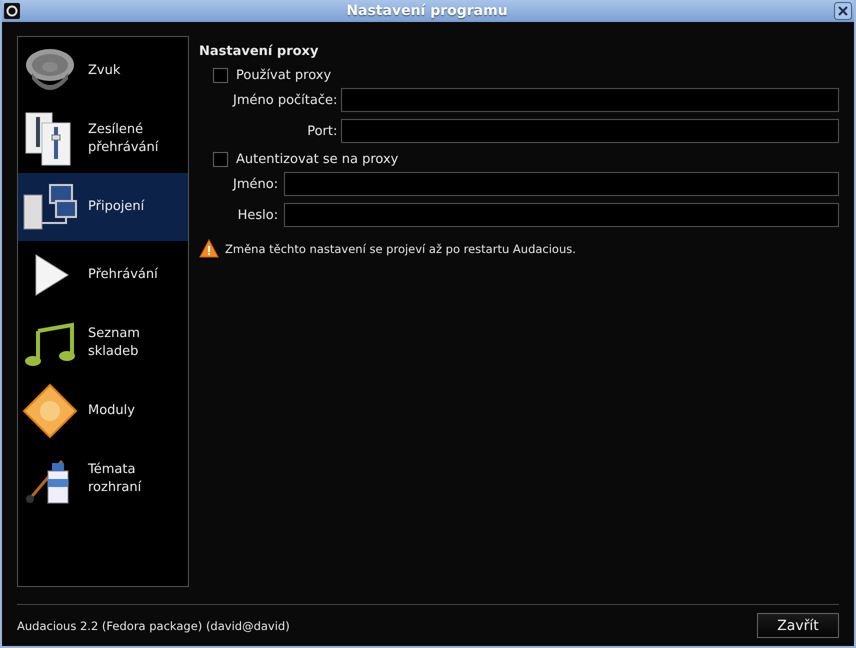 The width and height of the screenshot is (856, 648). What do you see at coordinates (50, 411) in the screenshot?
I see `diamond-icon` at bounding box center [50, 411].